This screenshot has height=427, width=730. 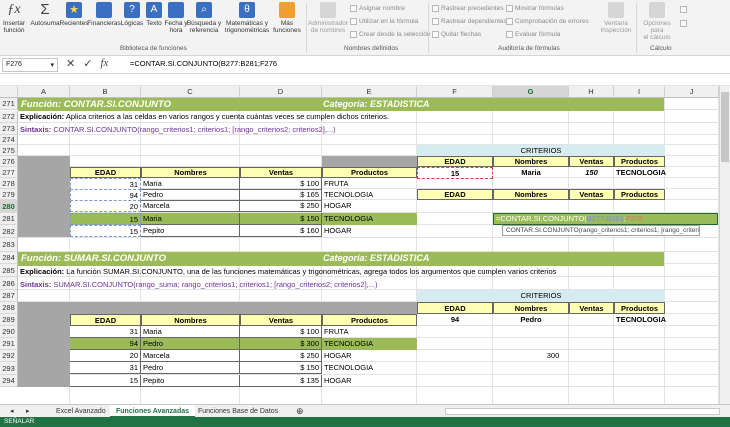 I want to click on criteria-value: Maria, so click(x=531, y=173).